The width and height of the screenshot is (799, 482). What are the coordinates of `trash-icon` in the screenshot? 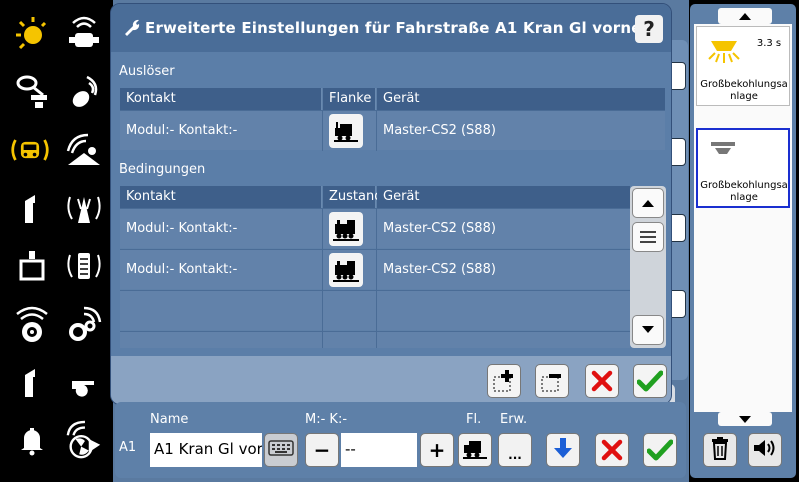 It's located at (720, 450).